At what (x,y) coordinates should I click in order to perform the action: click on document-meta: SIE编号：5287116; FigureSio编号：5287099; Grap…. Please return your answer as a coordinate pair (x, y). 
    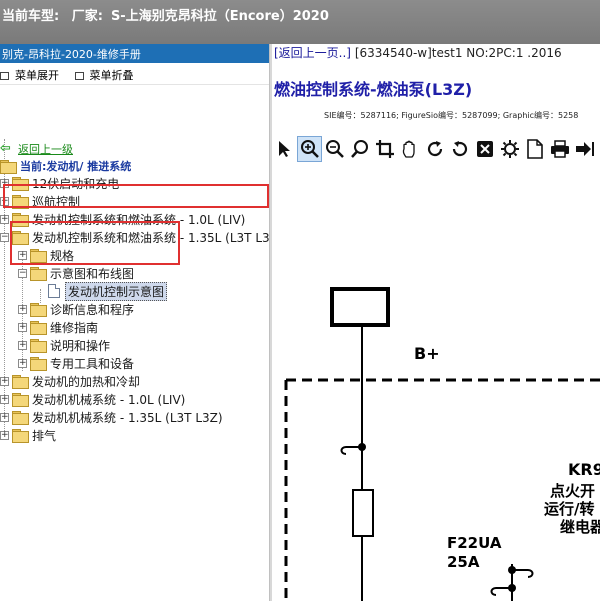
    Looking at the image, I should click on (451, 115).